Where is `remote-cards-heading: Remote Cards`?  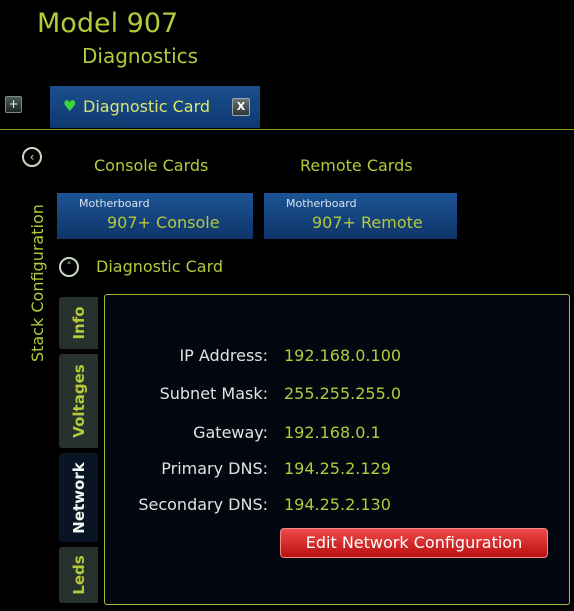
remote-cards-heading: Remote Cards is located at coordinates (356, 165).